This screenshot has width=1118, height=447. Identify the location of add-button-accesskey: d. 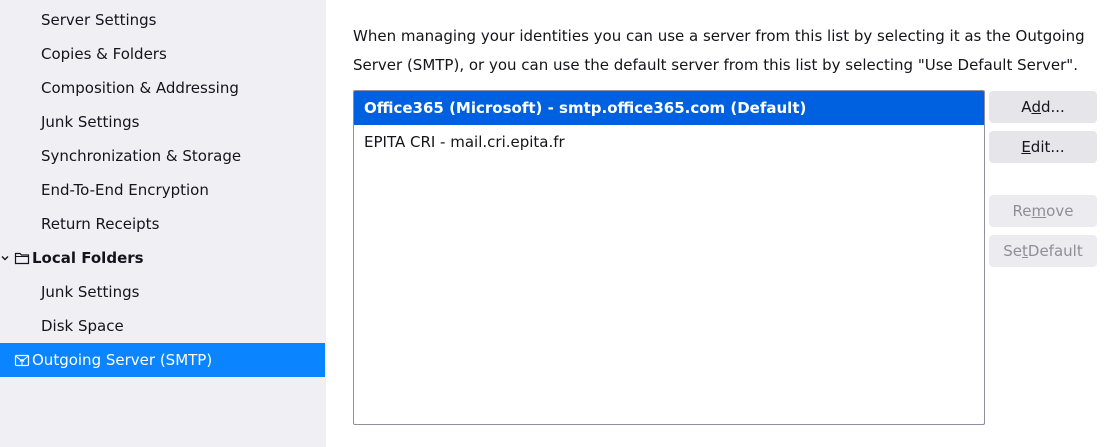
(1036, 107).